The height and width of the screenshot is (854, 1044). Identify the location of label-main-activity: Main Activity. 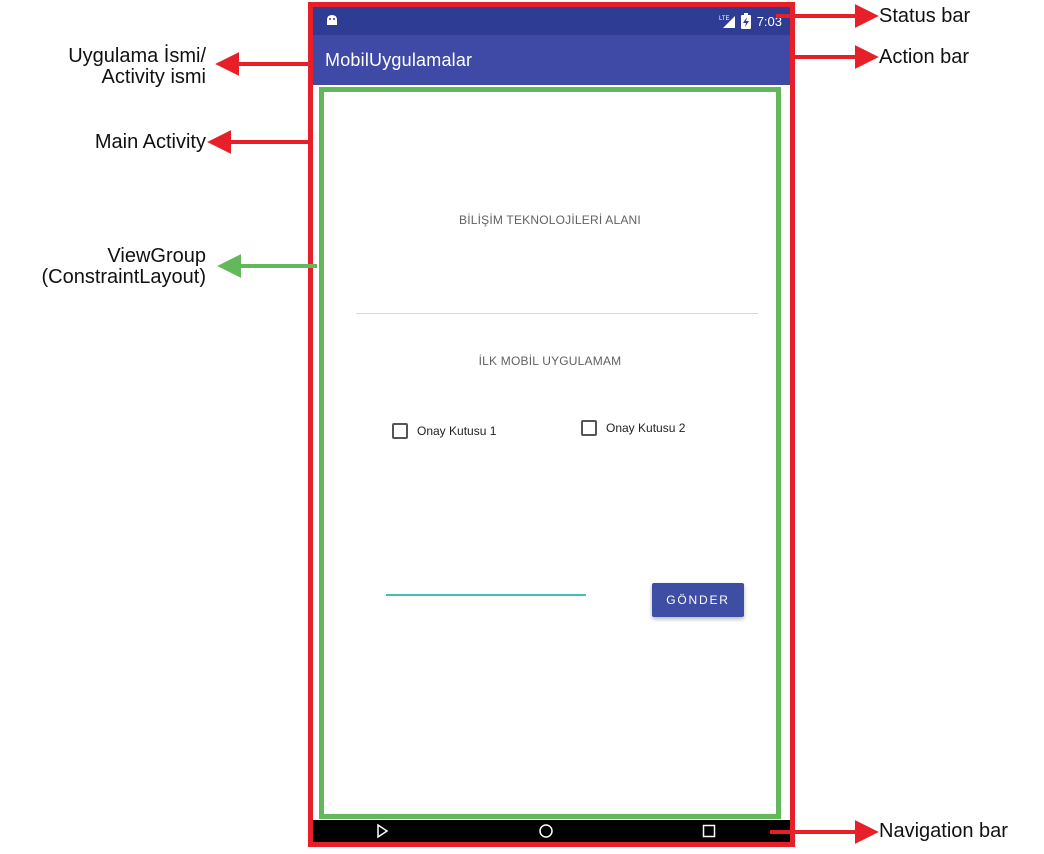
(150, 142).